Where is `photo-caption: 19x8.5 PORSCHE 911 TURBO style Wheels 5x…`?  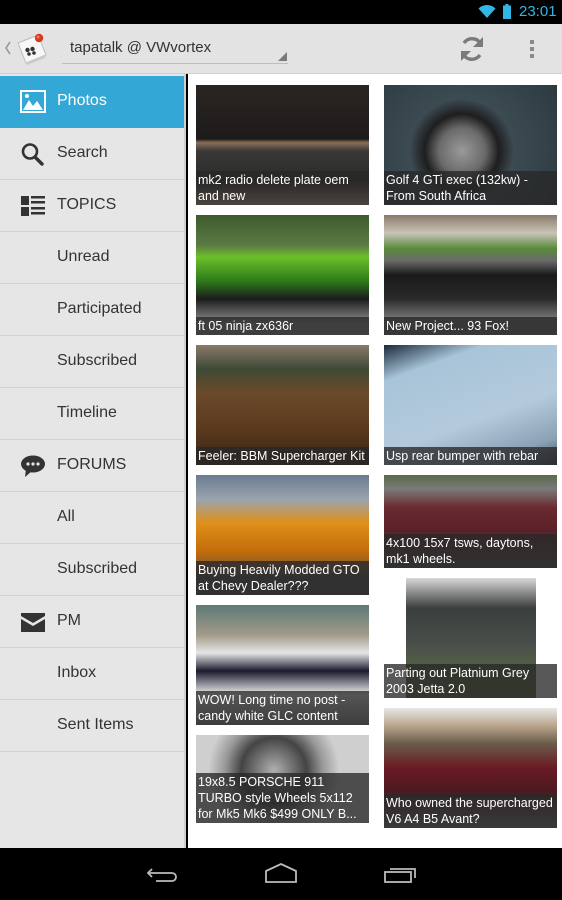 photo-caption: 19x8.5 PORSCHE 911 TURBO style Wheels 5x… is located at coordinates (282, 798).